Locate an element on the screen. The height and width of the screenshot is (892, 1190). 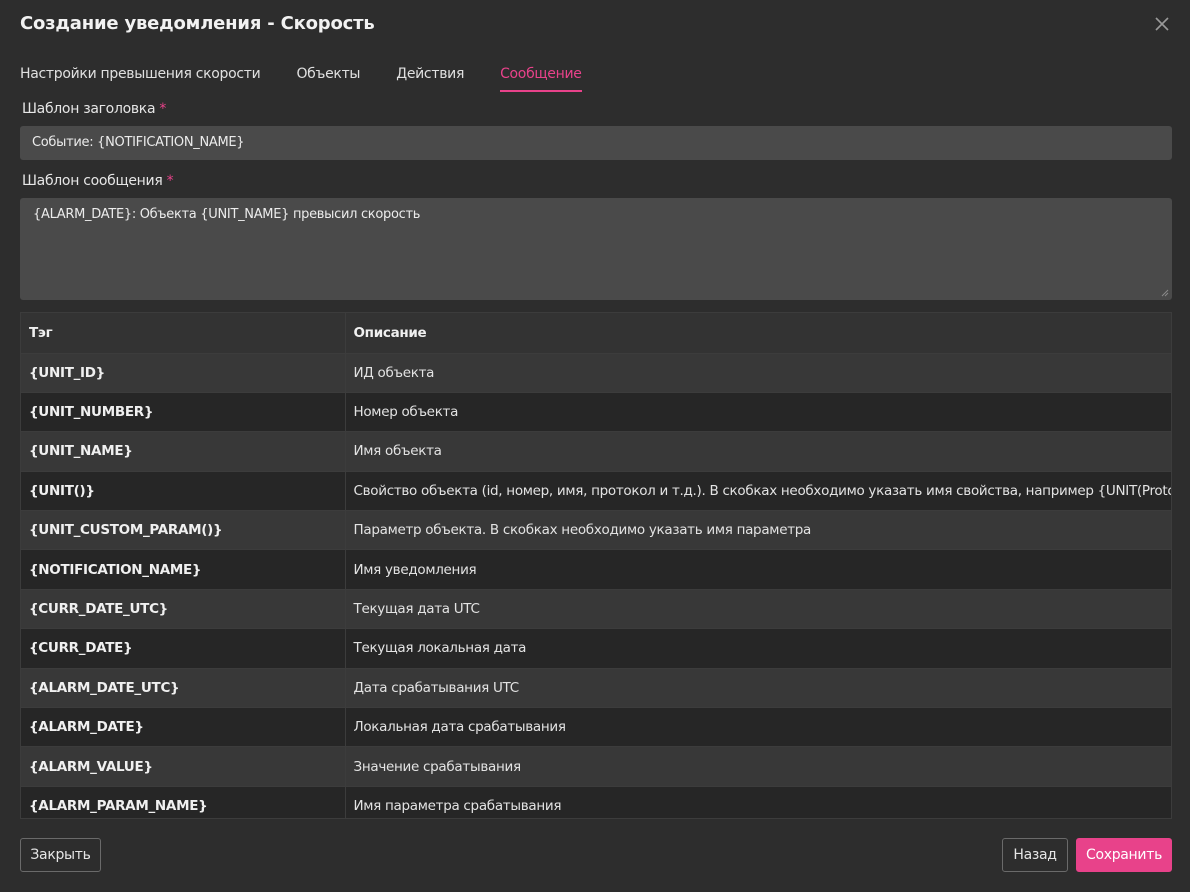
table-row: {UNIT_NUMBER} Номер объекта is located at coordinates (596, 412).